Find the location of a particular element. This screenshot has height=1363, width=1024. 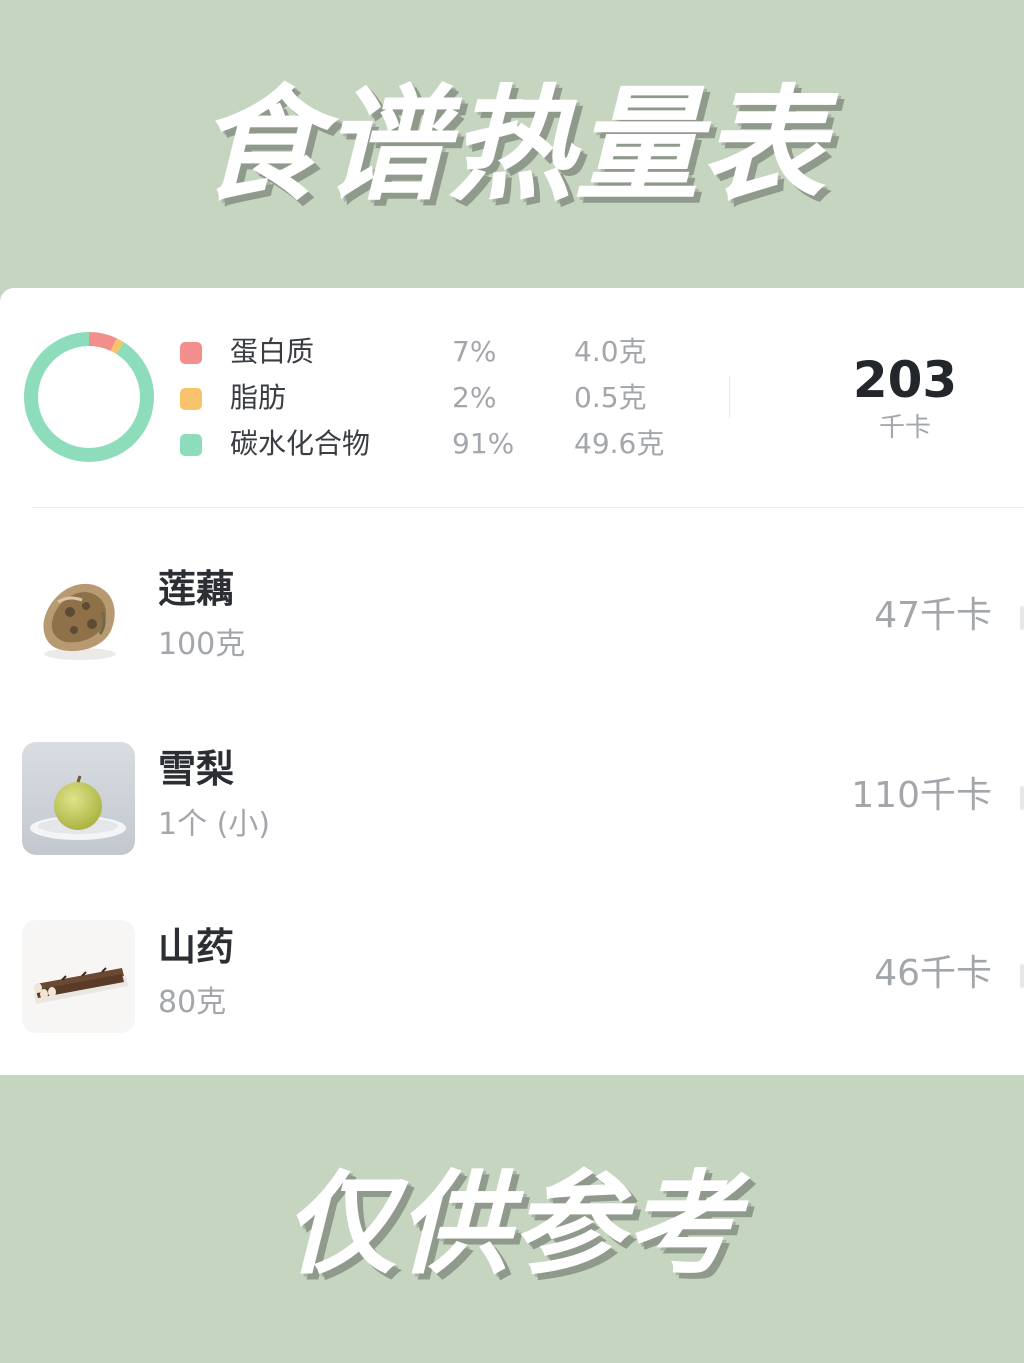

section-divider is located at coordinates (528, 507).